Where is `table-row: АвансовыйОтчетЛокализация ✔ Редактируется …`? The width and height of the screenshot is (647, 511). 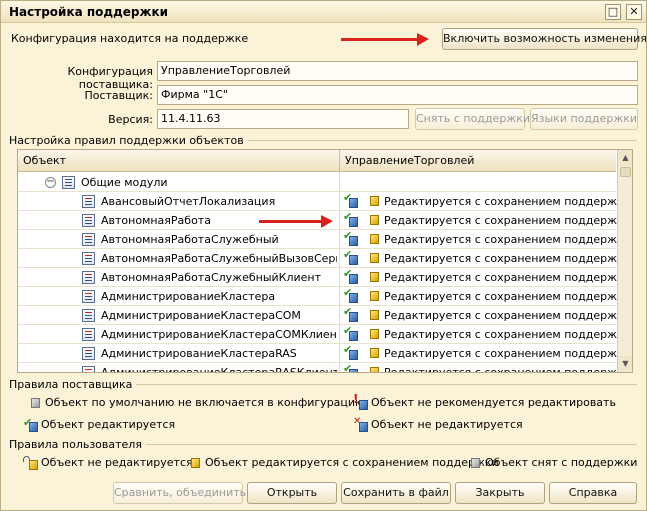 table-row: АвансовыйОтчетЛокализация ✔ Редактируется … is located at coordinates (324, 201).